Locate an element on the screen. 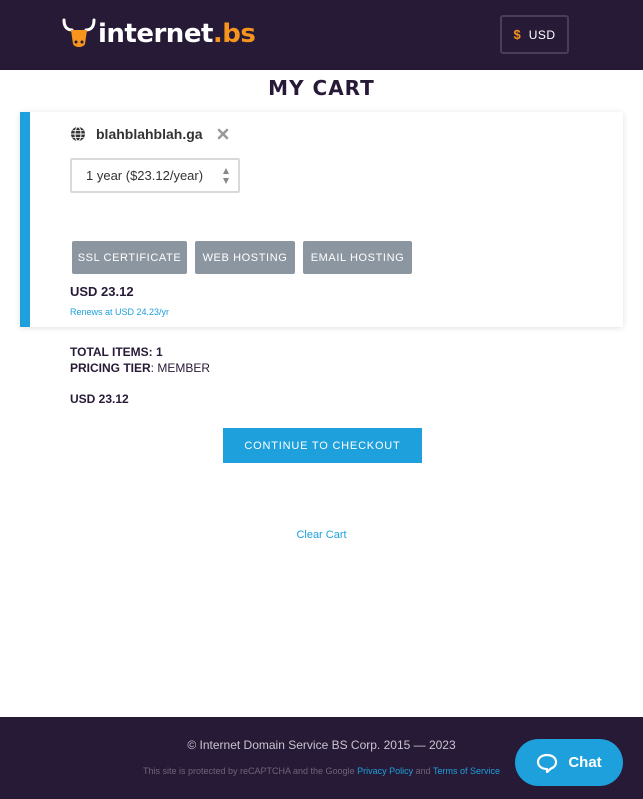  site-logo: internet.bs is located at coordinates (159, 34).